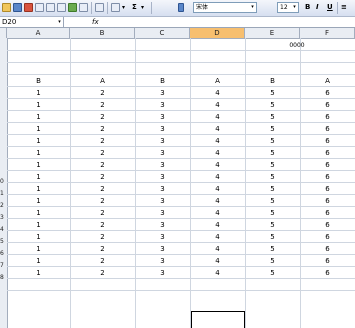 Image resolution: width=355 pixels, height=328 pixels. Describe the element at coordinates (115, 7) in the screenshot. I see `undo-icon` at that location.